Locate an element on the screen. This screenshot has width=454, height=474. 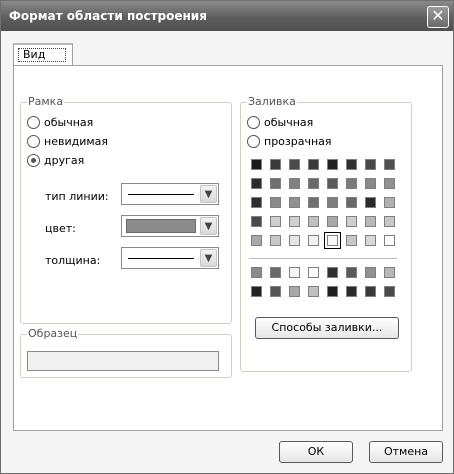
line-type-select: ▼ is located at coordinates (170, 194).